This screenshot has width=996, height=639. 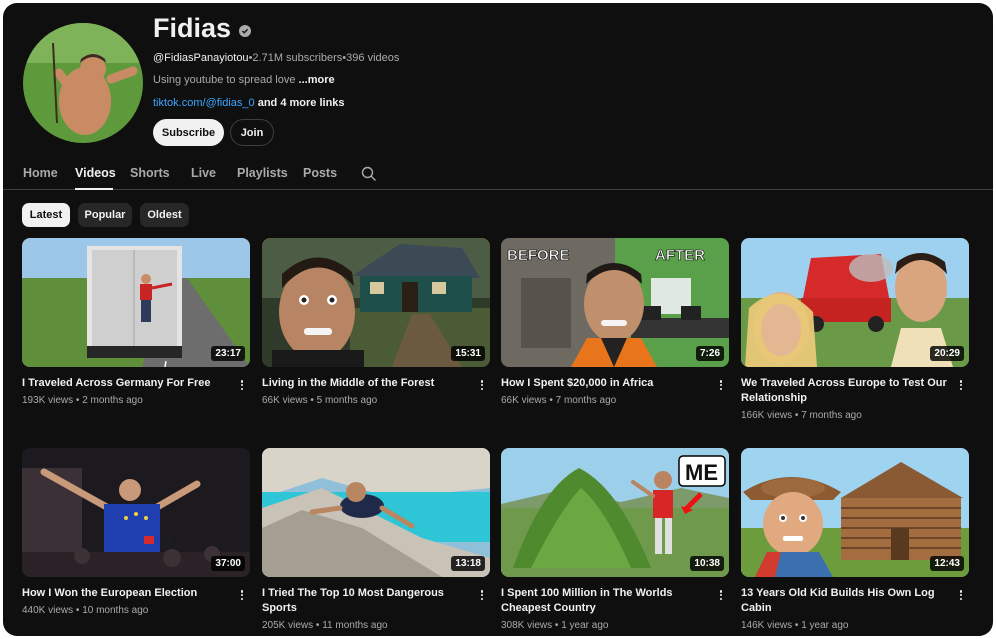 I want to click on video-duration: 37:00, so click(x=228, y=563).